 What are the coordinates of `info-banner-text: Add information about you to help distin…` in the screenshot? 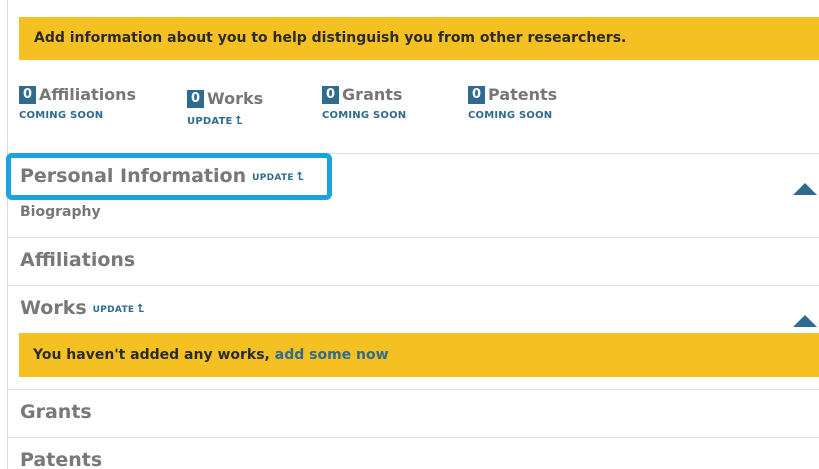 It's located at (330, 38).